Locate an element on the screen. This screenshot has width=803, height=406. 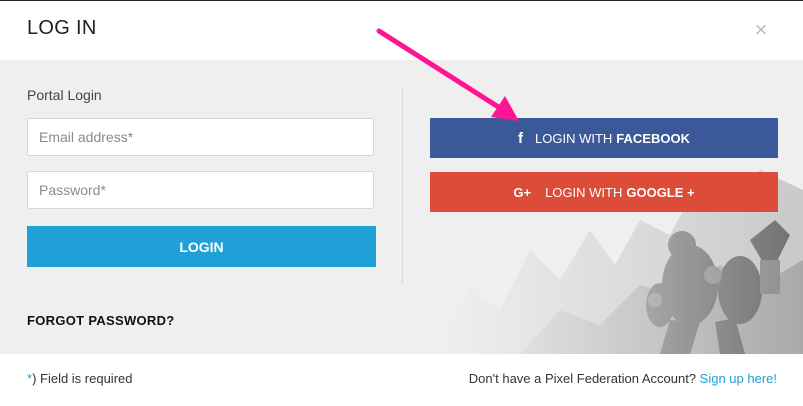
portal-login-label: Portal Login is located at coordinates (64, 95).